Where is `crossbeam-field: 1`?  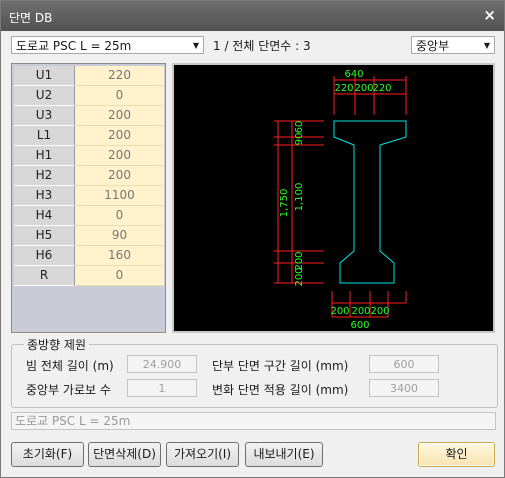 crossbeam-field: 1 is located at coordinates (162, 388).